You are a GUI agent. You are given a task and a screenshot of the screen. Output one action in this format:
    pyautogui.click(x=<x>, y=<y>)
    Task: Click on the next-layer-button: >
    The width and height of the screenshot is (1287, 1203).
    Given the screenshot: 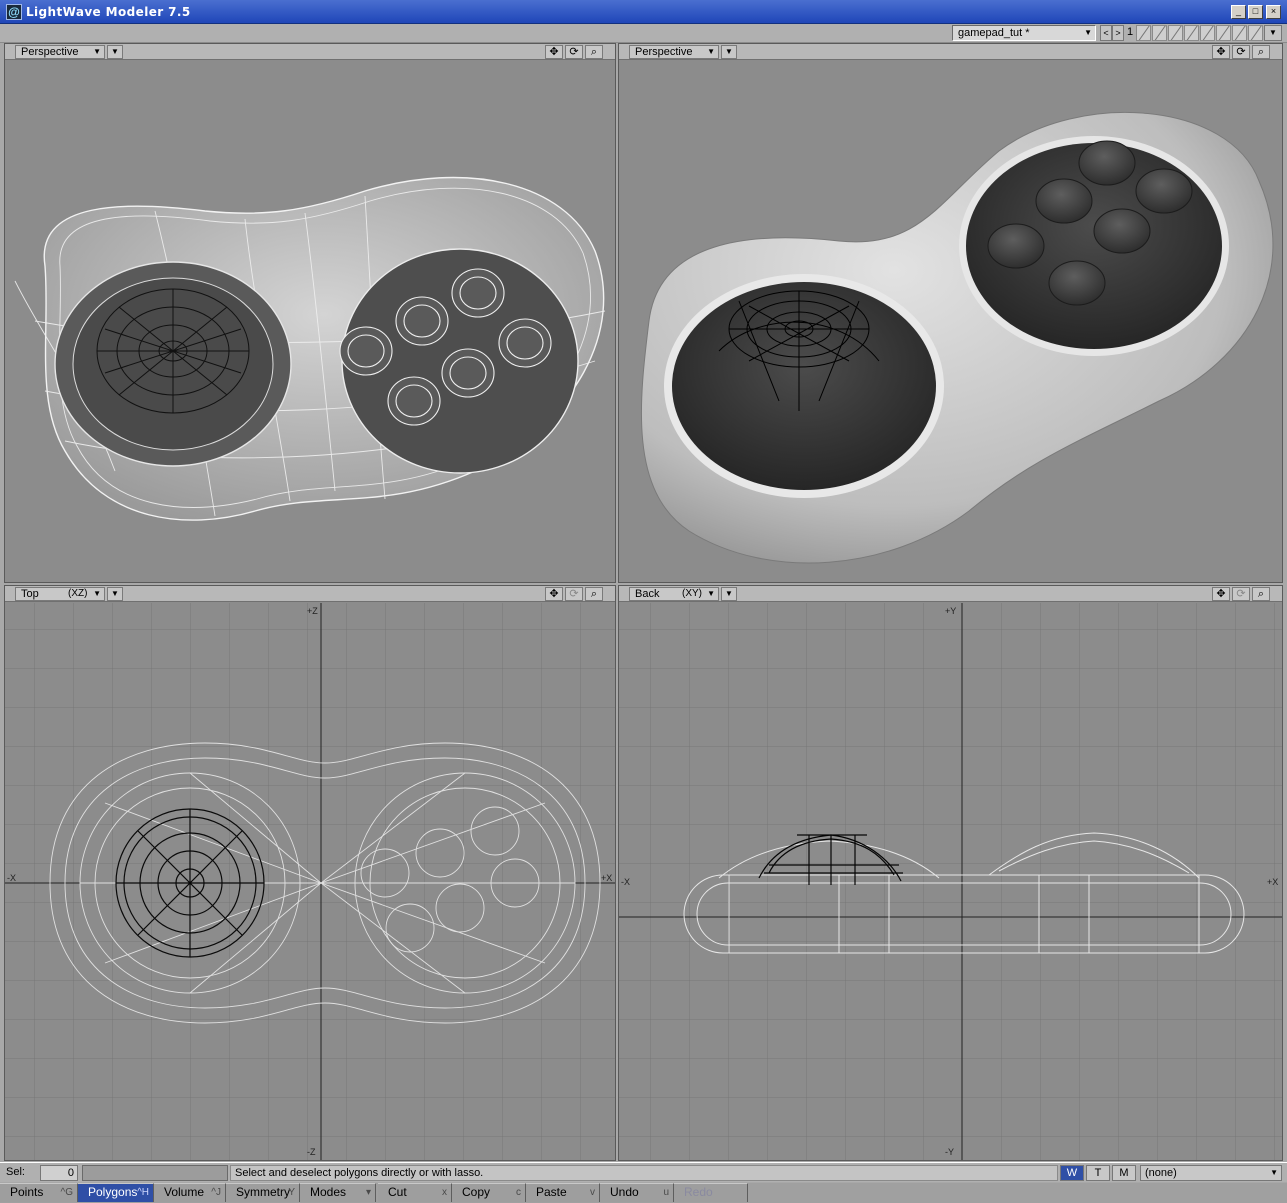 What is the action you would take?
    pyautogui.click(x=1118, y=33)
    